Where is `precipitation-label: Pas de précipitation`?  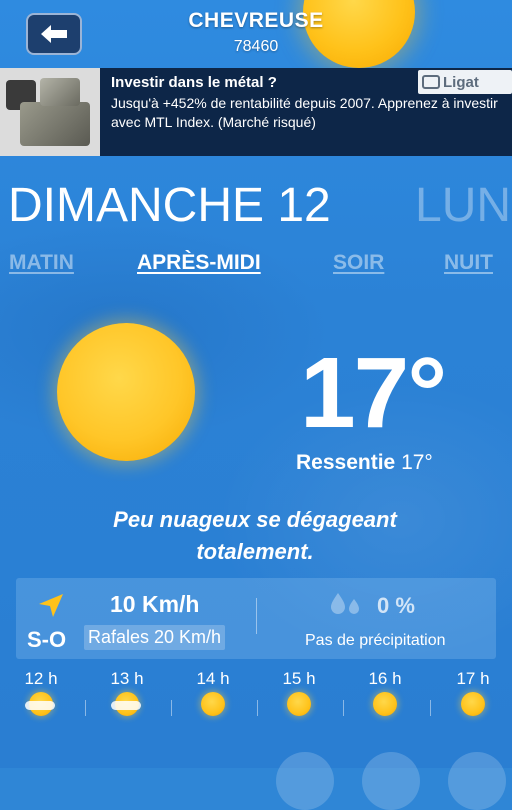
precipitation-label: Pas de précipitation is located at coordinates (375, 640).